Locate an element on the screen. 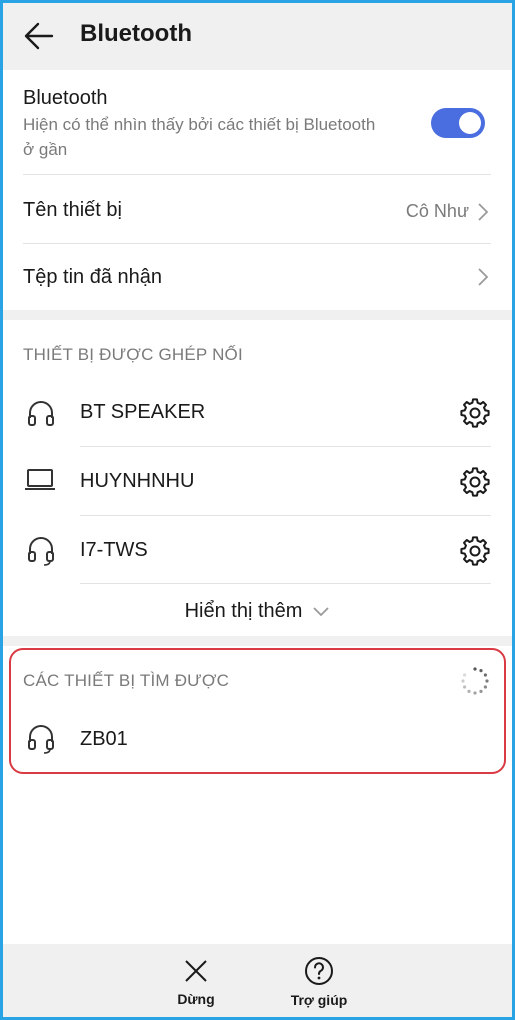 This screenshot has height=1020, width=515. bottom-action-bar: Dừng Trợ giúp is located at coordinates (257, 982).